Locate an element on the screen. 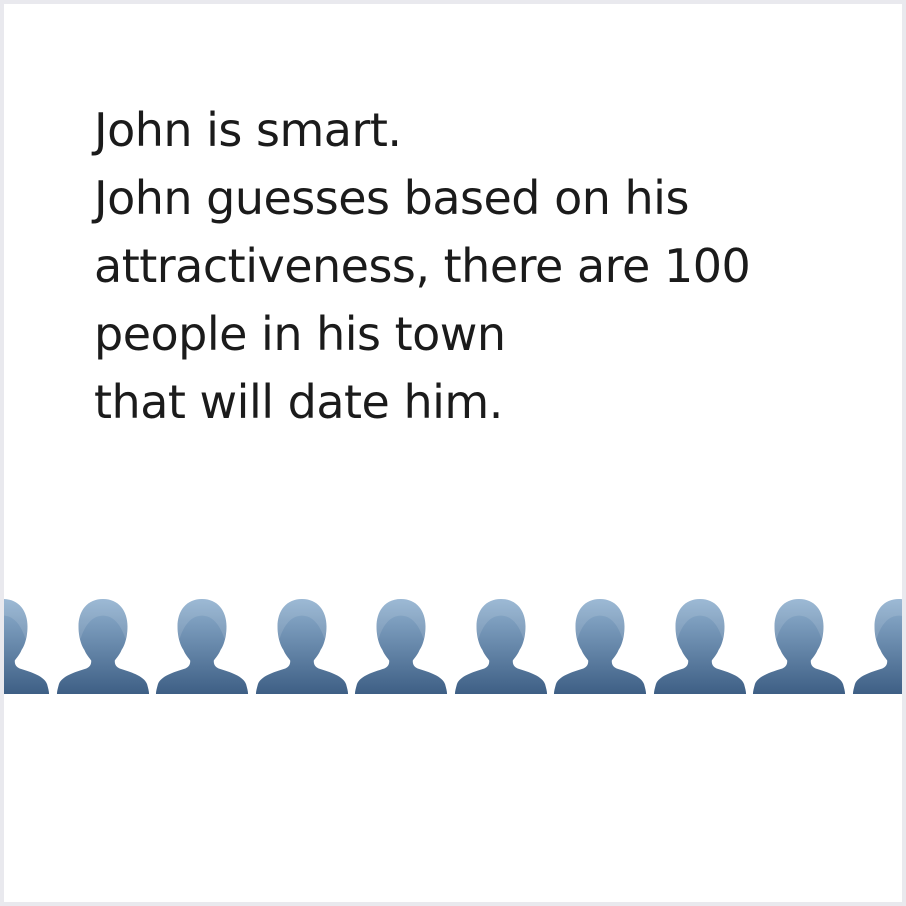  people-row is located at coordinates (453, 645).